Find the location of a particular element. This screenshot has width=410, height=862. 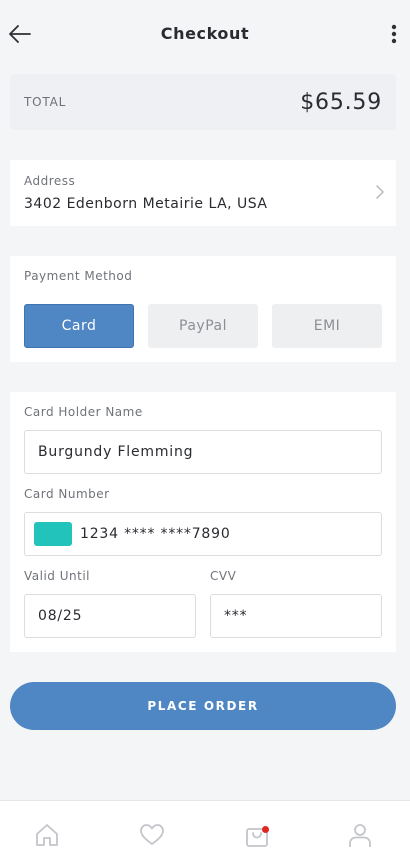

total-amount: $65.59 is located at coordinates (341, 102).